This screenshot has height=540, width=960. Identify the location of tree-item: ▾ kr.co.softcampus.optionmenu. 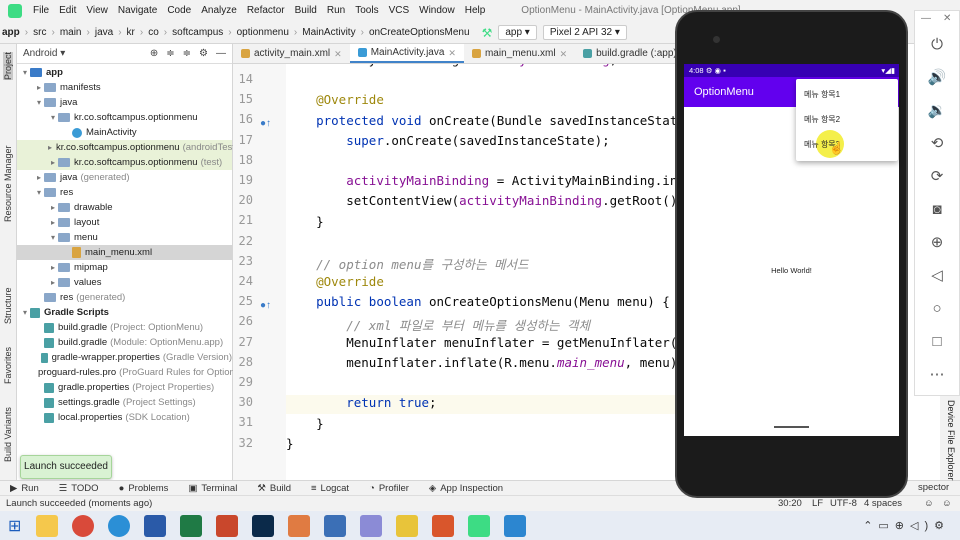
(124, 117).